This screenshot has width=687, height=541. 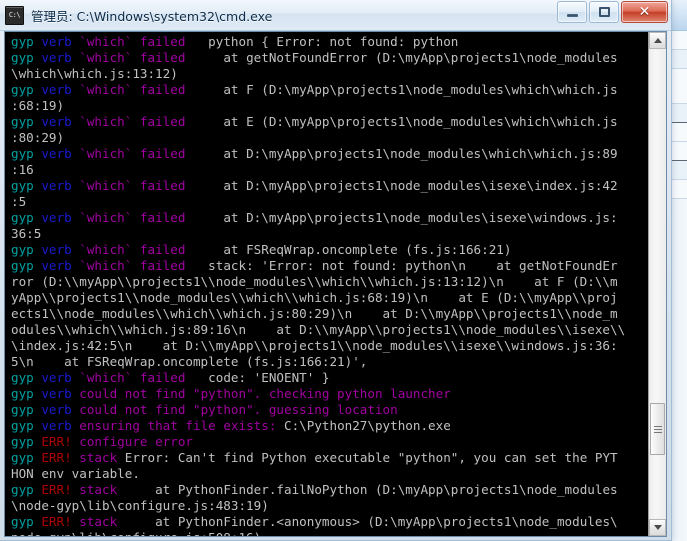 I want to click on minimize-icon, so click(x=572, y=15).